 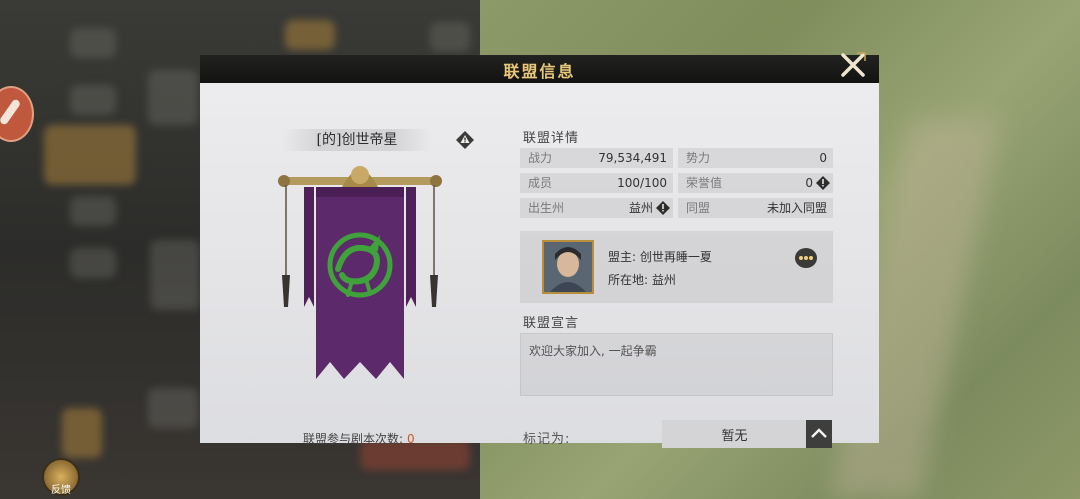 What do you see at coordinates (547, 439) in the screenshot?
I see `mark-label: 标记为:` at bounding box center [547, 439].